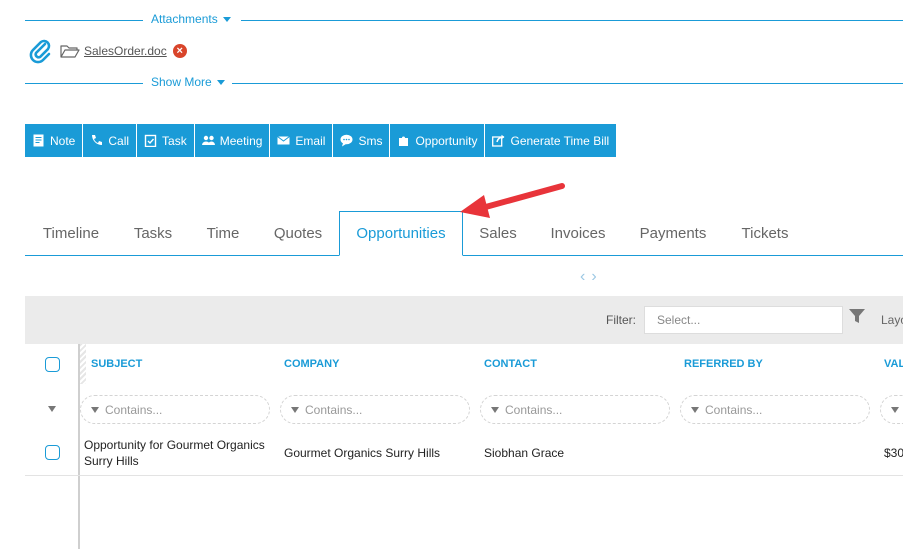  I want to click on show-more-divider: Show More, so click(464, 83).